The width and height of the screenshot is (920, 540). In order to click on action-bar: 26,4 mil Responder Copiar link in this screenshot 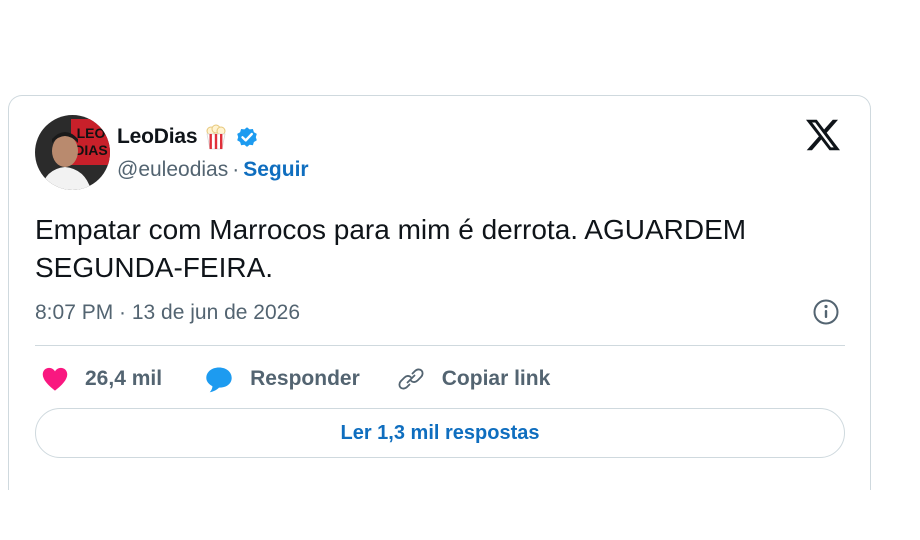, I will do `click(292, 379)`.